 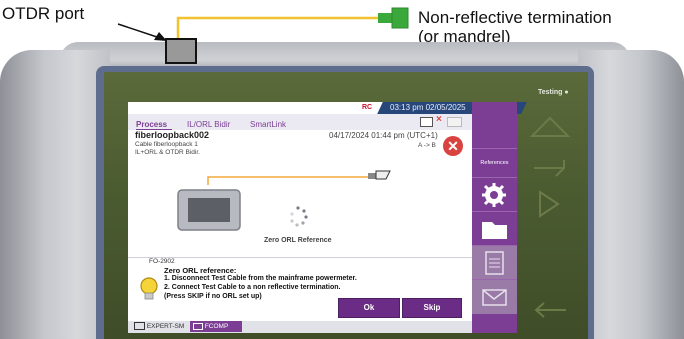 I want to click on hw-enter-key, so click(x=549, y=168).